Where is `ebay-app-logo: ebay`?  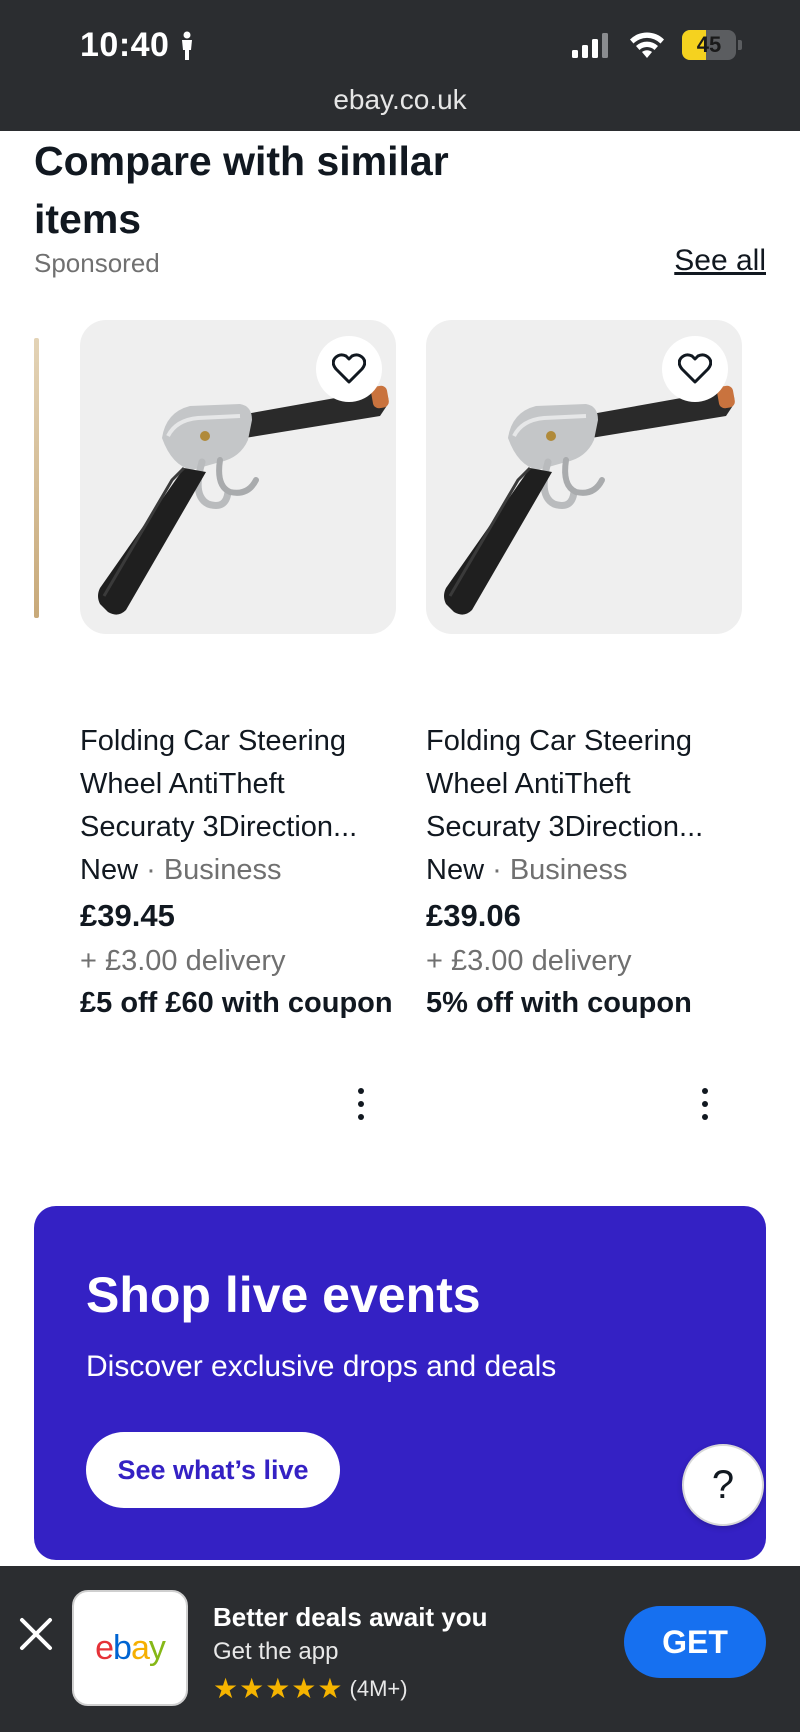
ebay-app-logo: ebay is located at coordinates (130, 1648).